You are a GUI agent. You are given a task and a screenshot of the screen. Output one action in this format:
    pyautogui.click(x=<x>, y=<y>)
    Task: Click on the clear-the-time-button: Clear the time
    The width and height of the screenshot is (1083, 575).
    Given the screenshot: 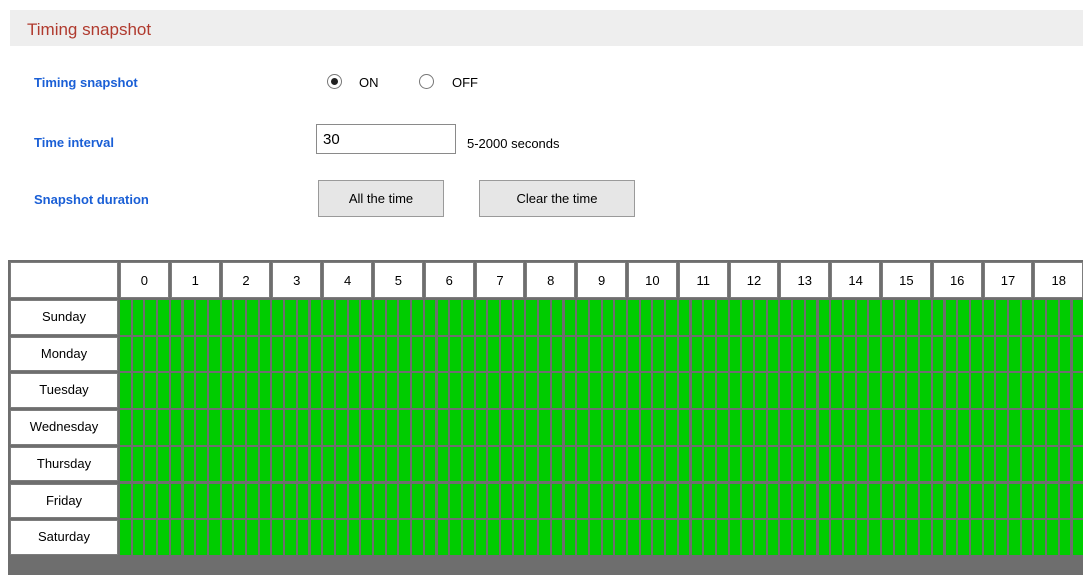 What is the action you would take?
    pyautogui.click(x=557, y=198)
    